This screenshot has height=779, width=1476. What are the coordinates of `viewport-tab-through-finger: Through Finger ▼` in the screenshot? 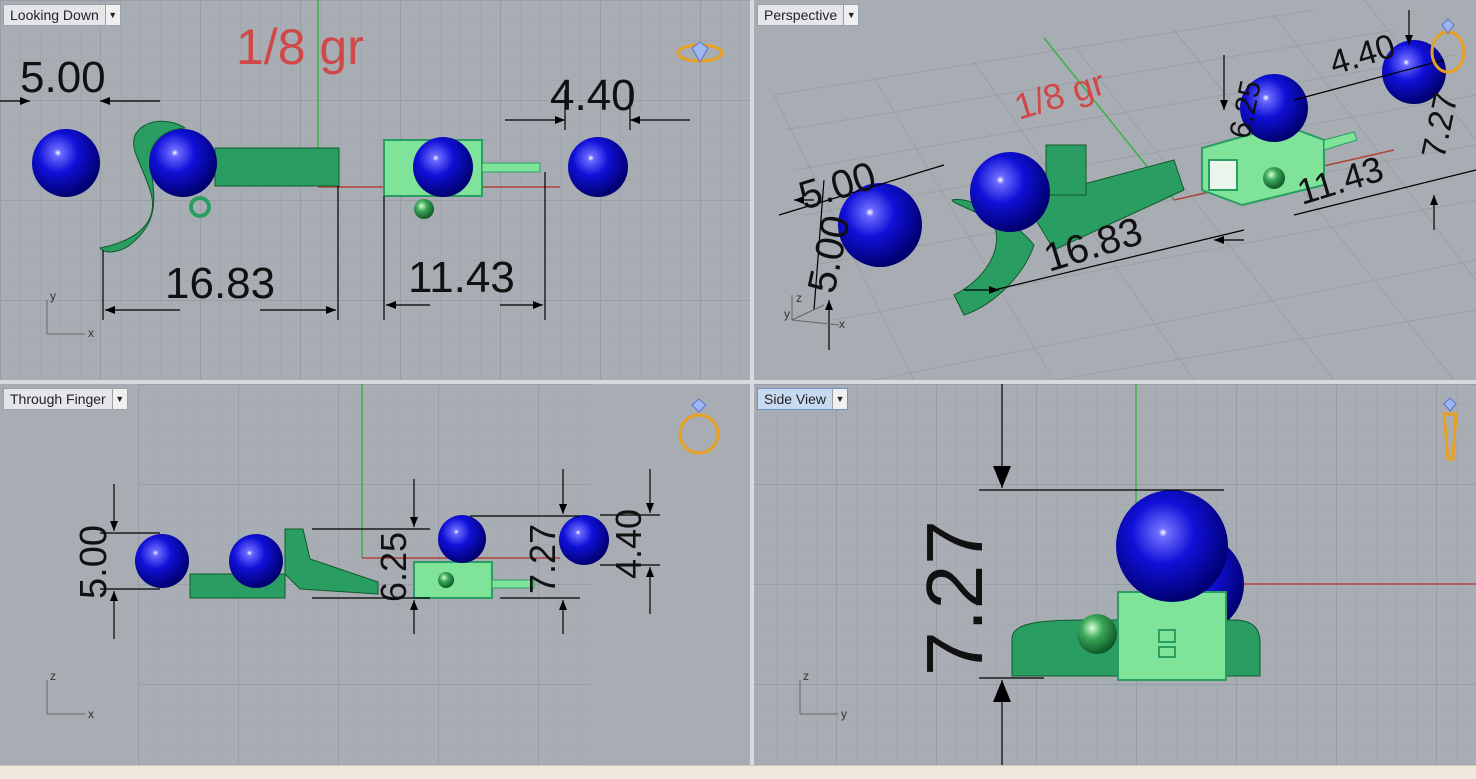 It's located at (65, 399).